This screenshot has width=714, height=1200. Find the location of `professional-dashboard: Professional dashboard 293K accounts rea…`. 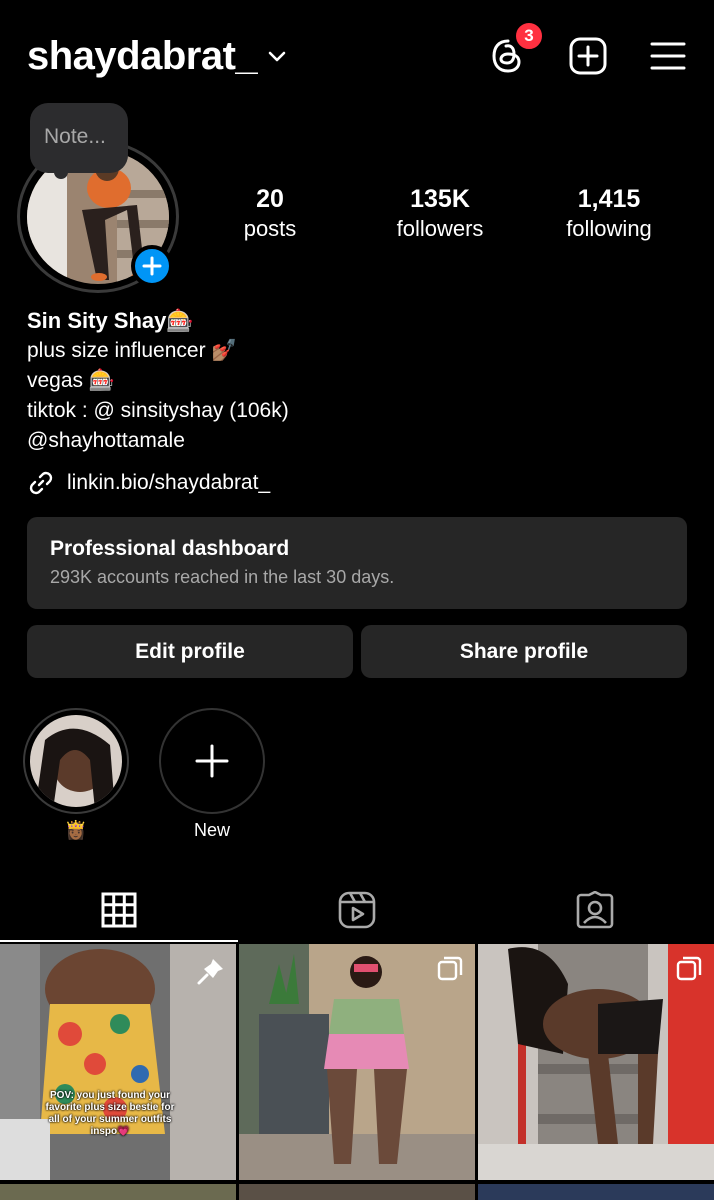

professional-dashboard: Professional dashboard 293K accounts rea… is located at coordinates (357, 563).